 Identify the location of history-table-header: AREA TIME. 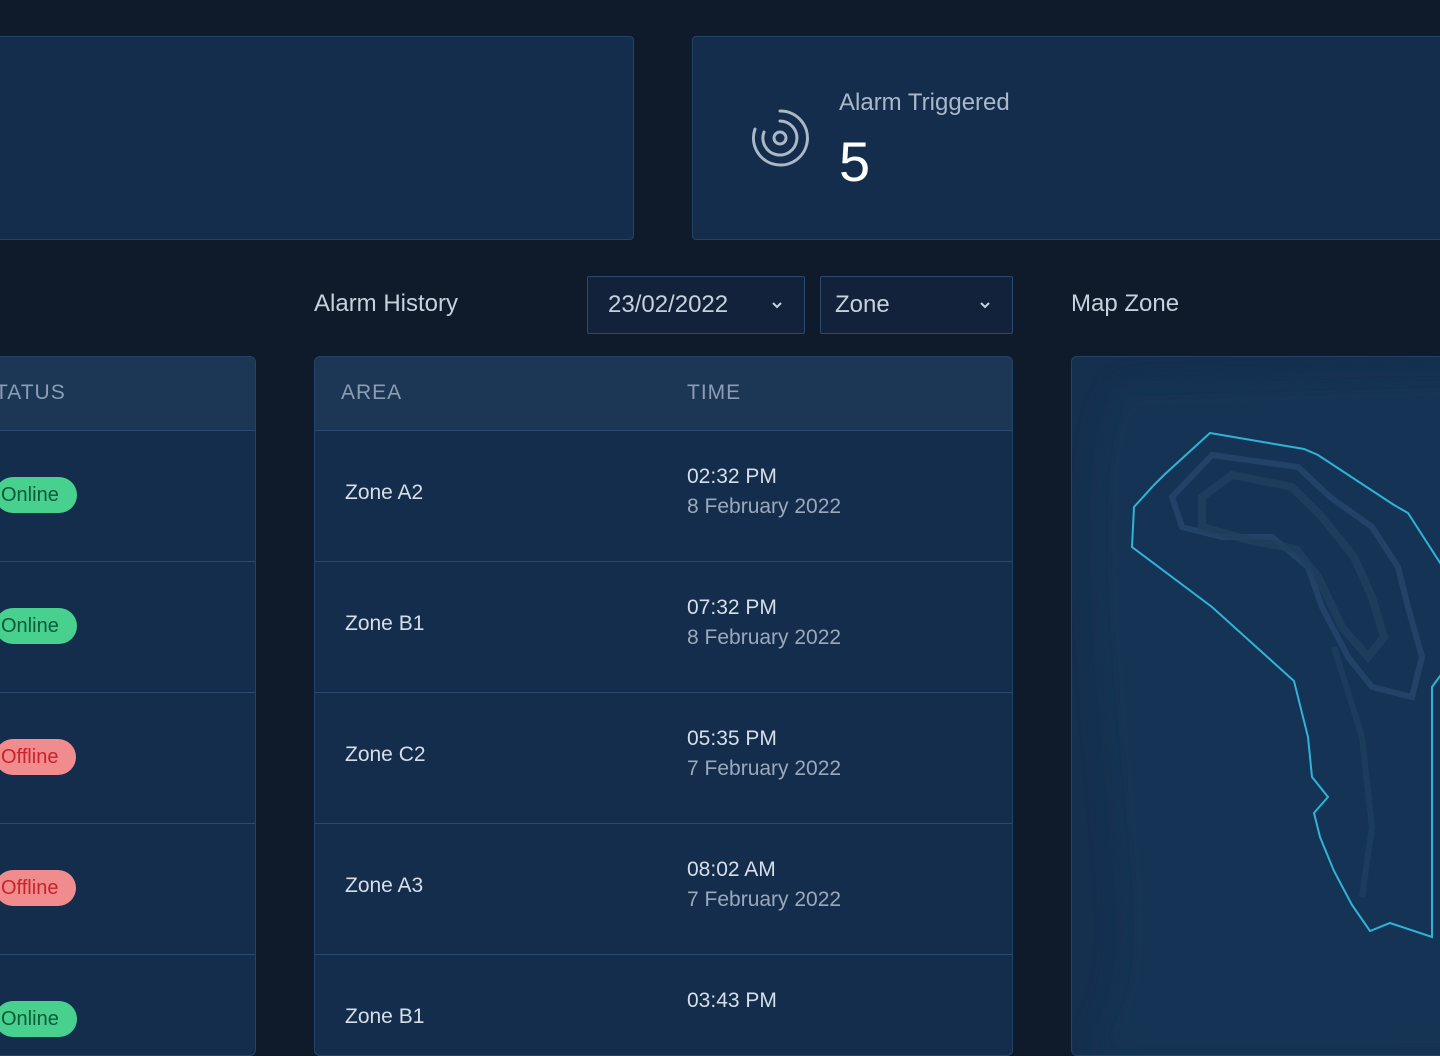
(663, 394).